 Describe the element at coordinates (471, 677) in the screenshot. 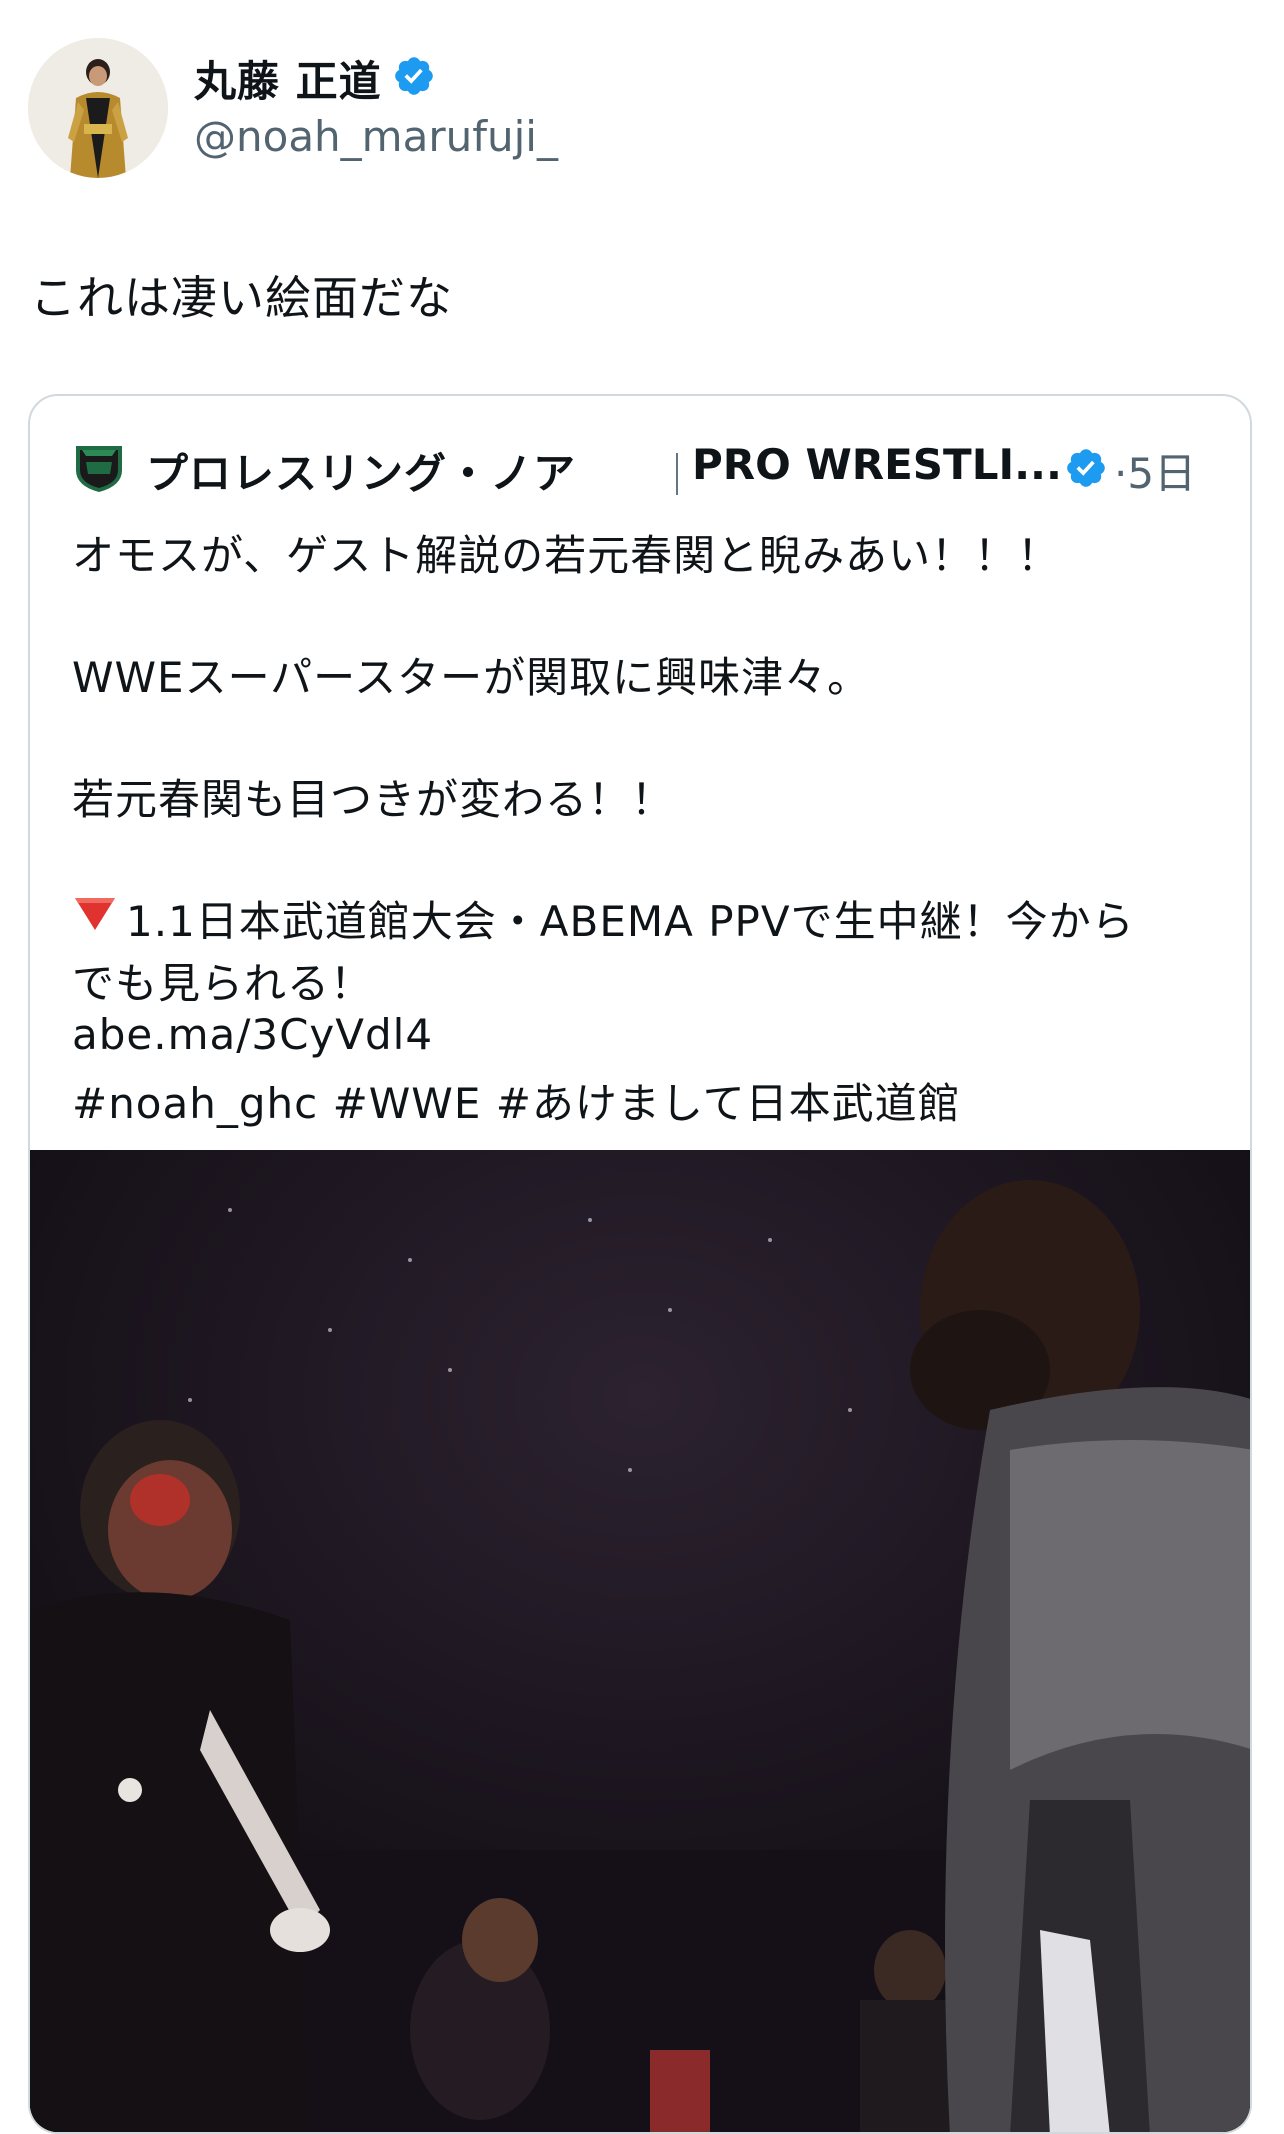

I see `quoted-text-line-2: WWEスーパースターが関取に興味津々。` at that location.